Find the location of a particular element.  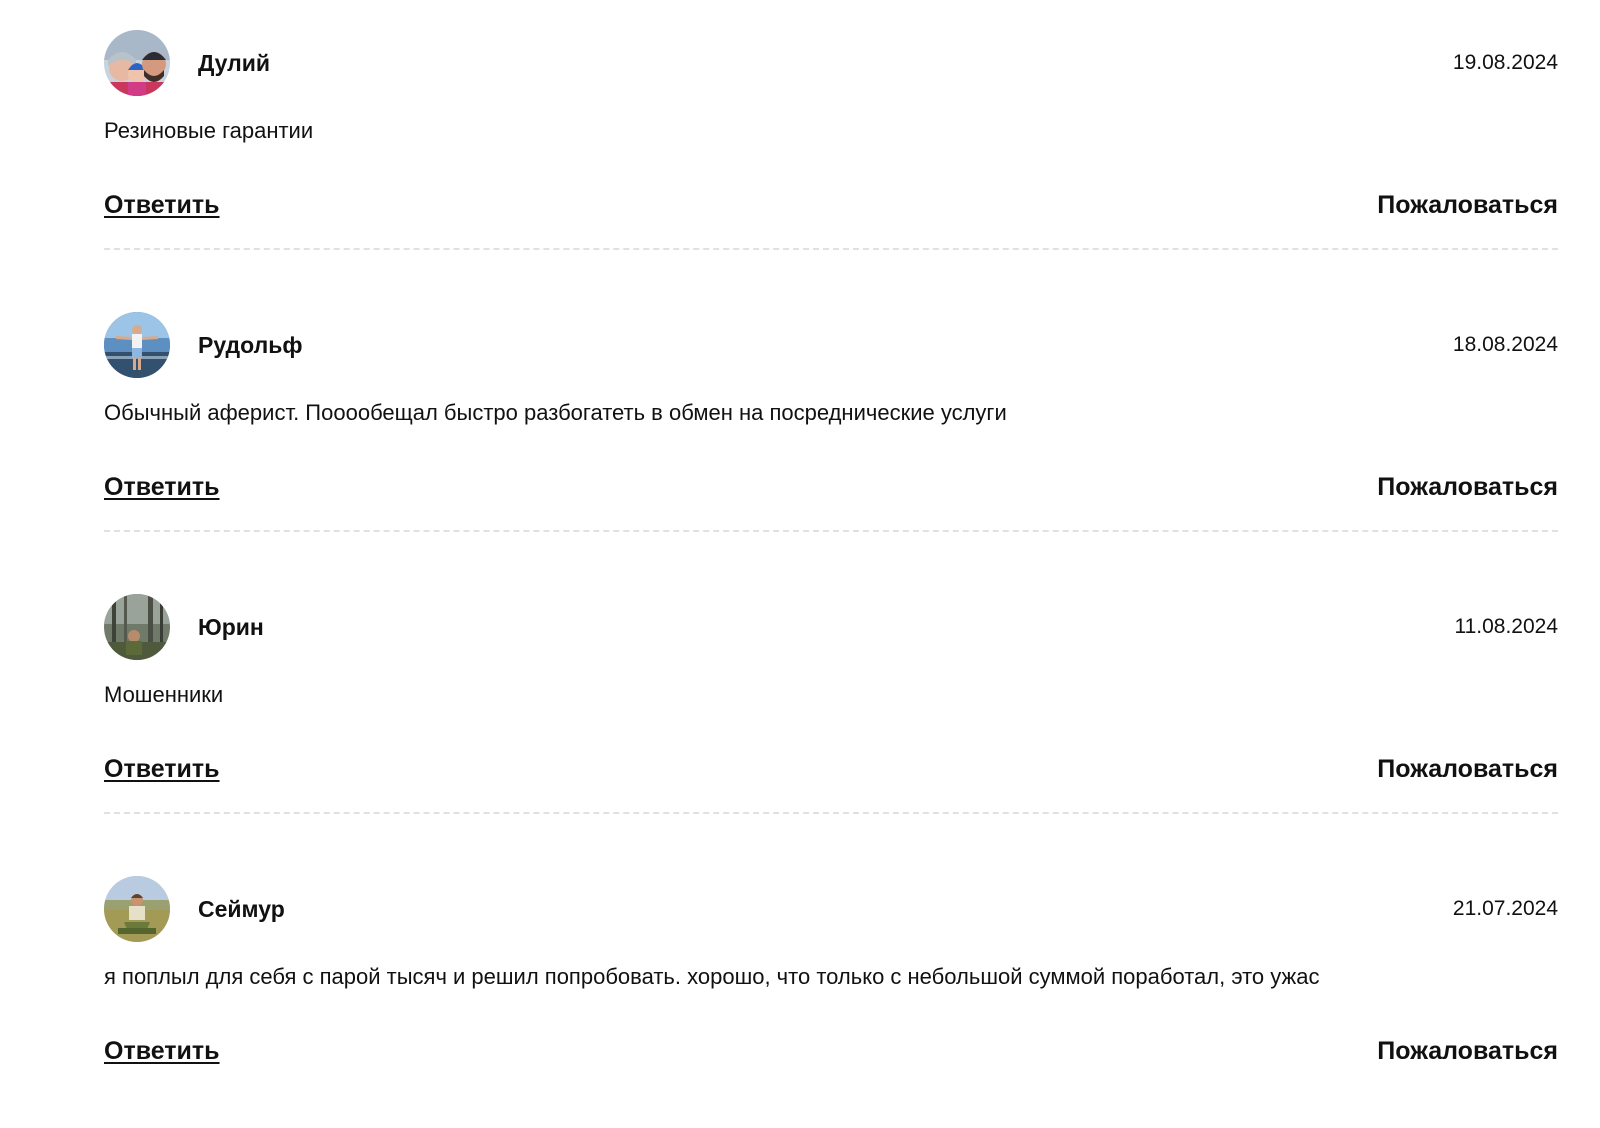

comment-author: Рудольф is located at coordinates (250, 345).